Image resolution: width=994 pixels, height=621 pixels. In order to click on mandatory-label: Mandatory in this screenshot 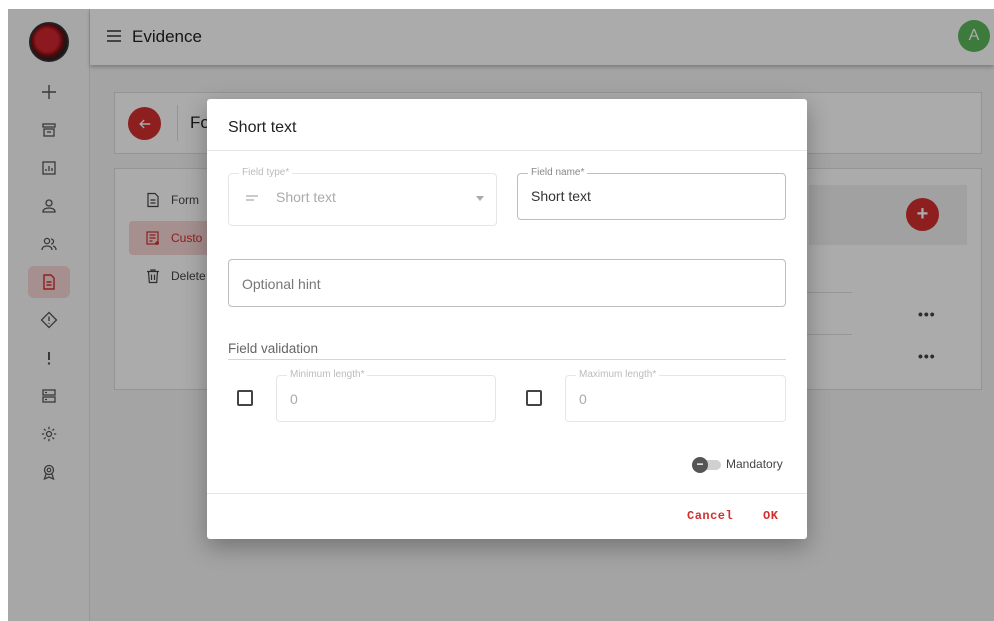, I will do `click(754, 464)`.